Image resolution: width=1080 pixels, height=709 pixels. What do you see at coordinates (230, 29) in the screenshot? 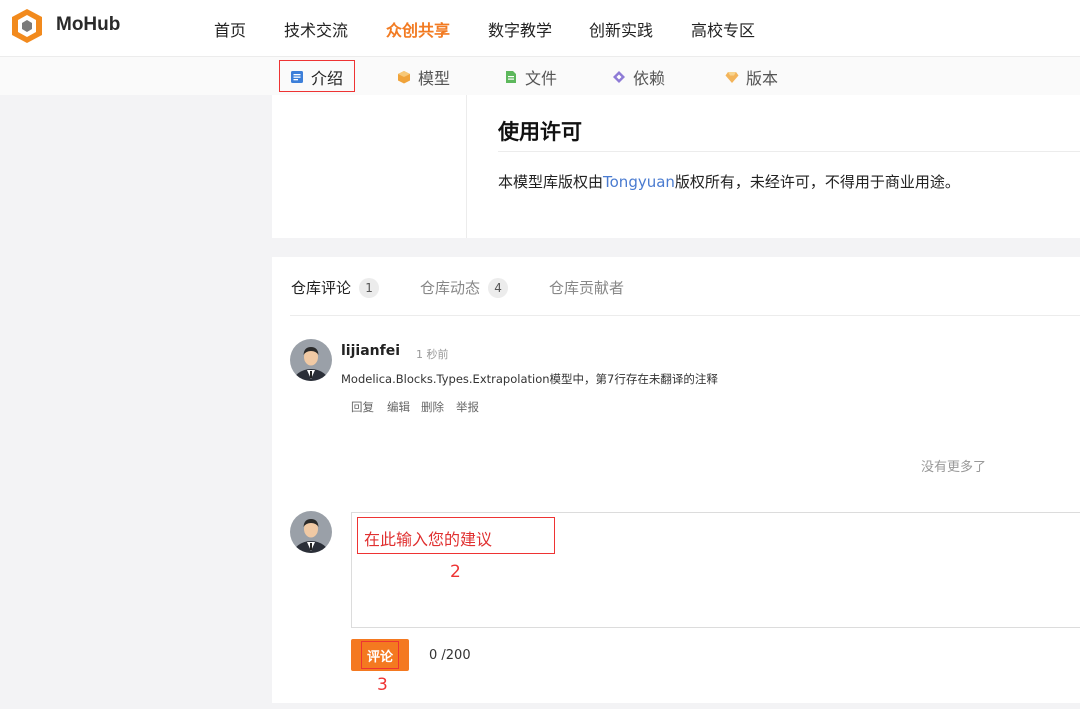
I see `nav-home: 首页` at bounding box center [230, 29].